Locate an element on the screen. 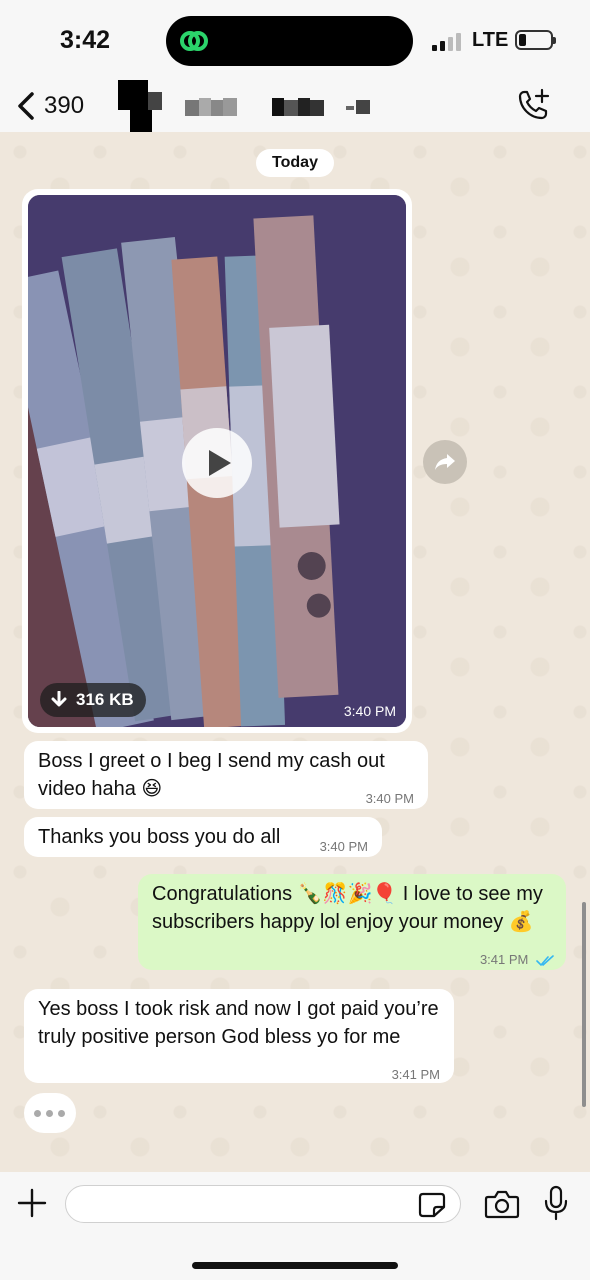  home-indicator is located at coordinates (295, 1265).